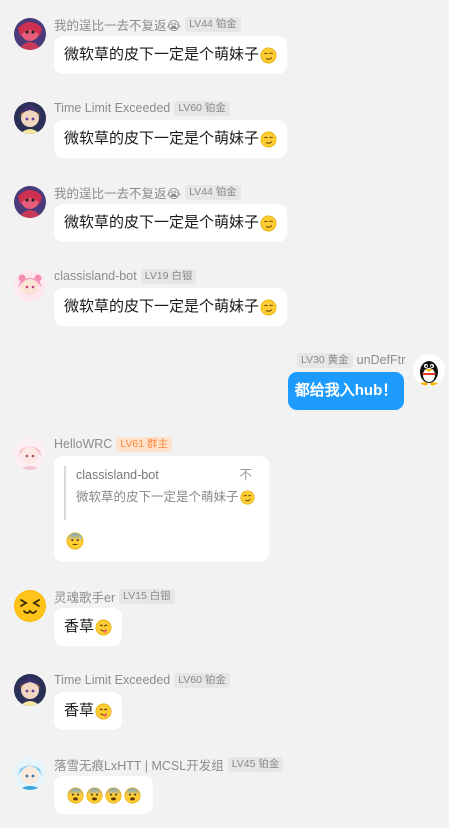  Describe the element at coordinates (147, 596) in the screenshot. I see `level-badge: LV15 白银` at that location.